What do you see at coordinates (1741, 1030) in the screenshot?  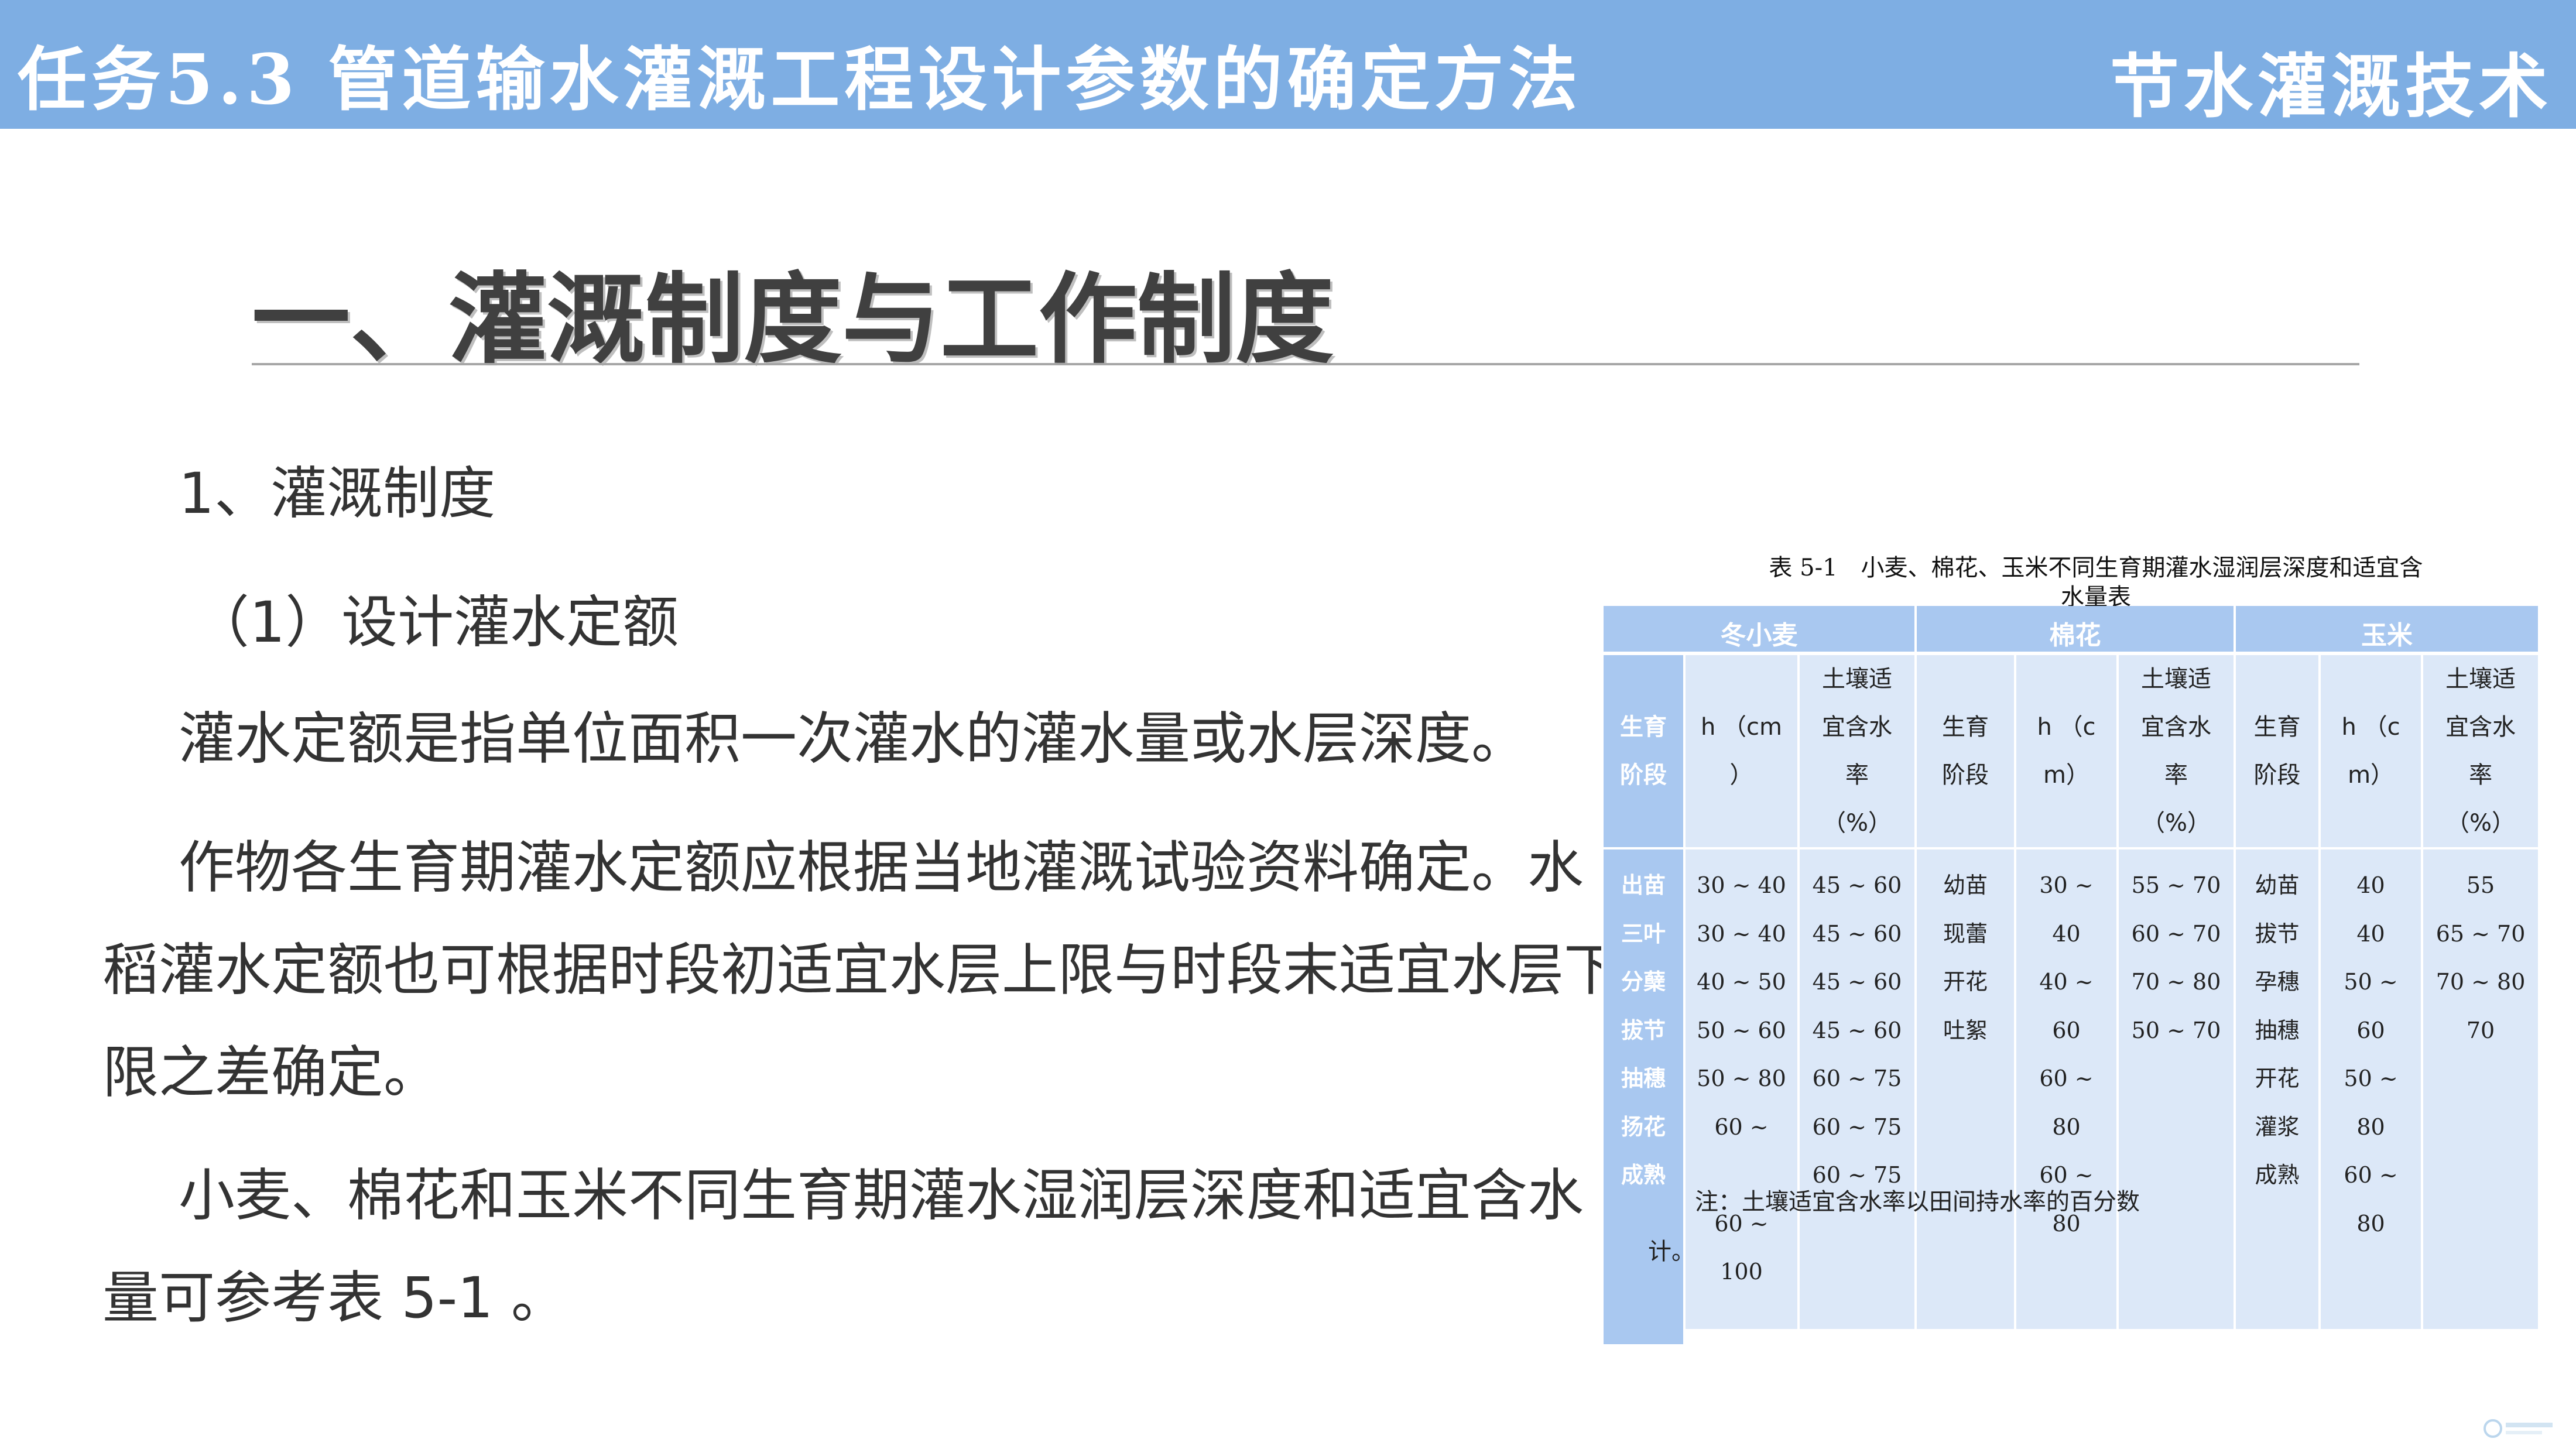 I see `table-cell: 50 ~ 60` at bounding box center [1741, 1030].